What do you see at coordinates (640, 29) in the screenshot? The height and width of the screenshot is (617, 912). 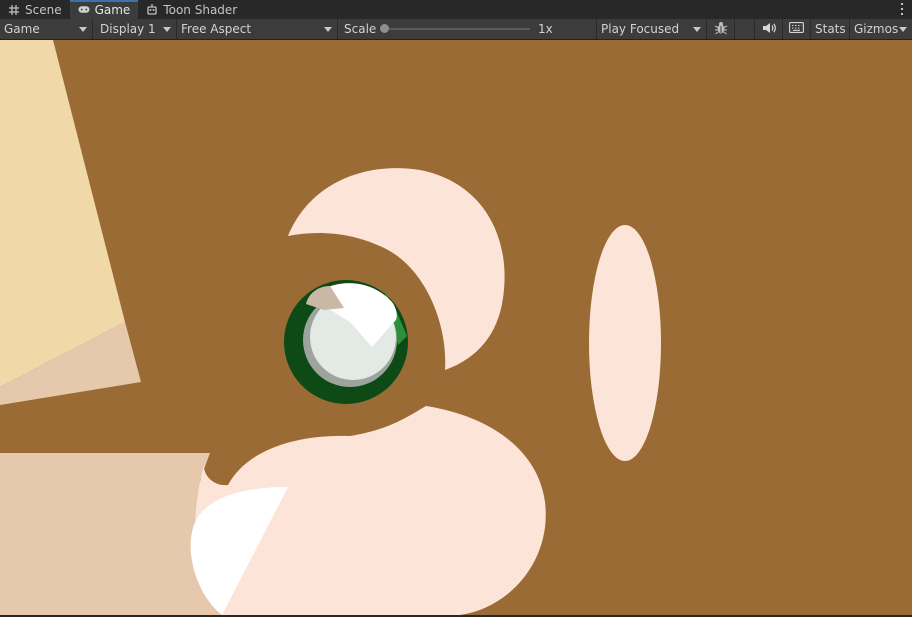 I see `play-mode-label: Play Focused` at bounding box center [640, 29].